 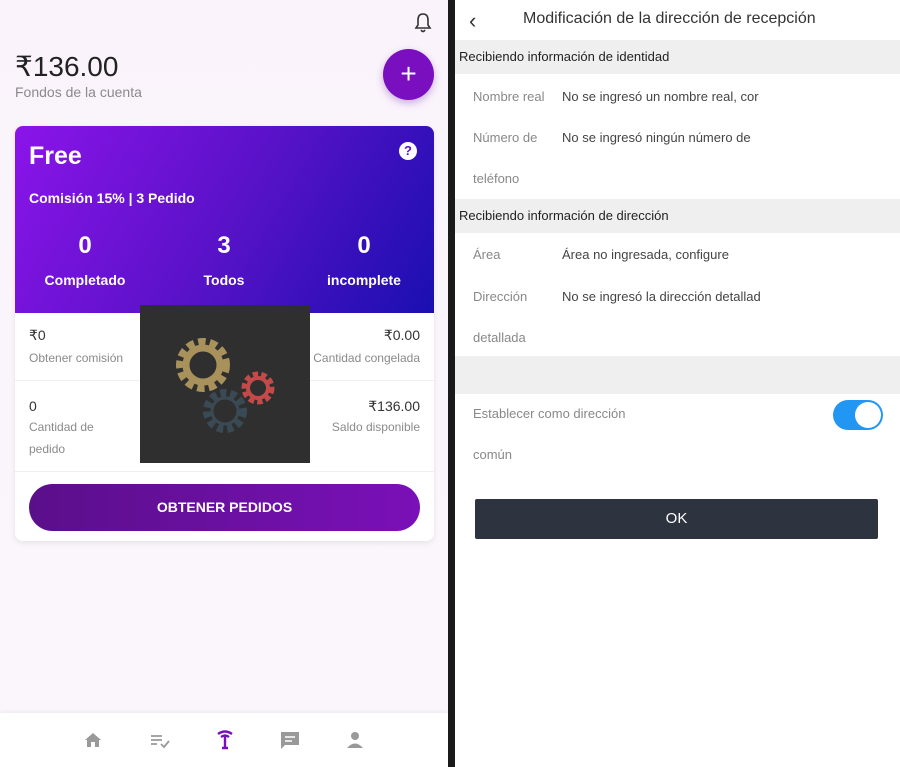 What do you see at coordinates (93, 740) in the screenshot?
I see `home-icon` at bounding box center [93, 740].